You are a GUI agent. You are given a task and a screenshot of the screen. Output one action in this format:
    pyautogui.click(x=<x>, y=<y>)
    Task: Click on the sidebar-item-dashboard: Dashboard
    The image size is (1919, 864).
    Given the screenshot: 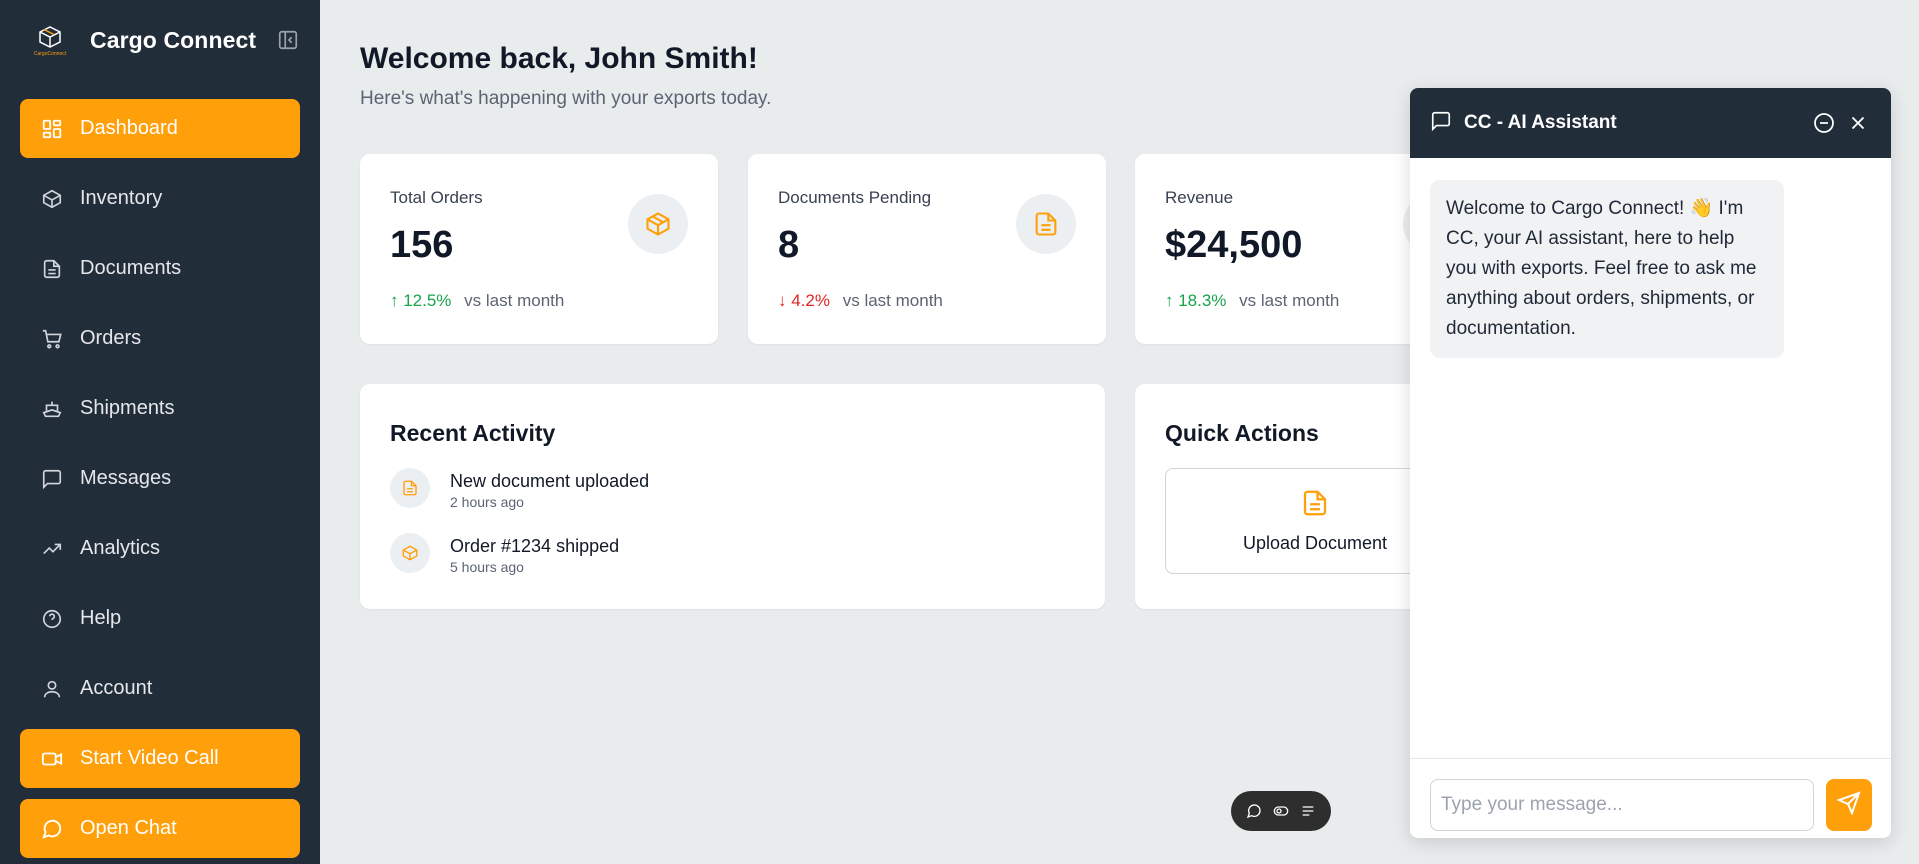 What is the action you would take?
    pyautogui.click(x=160, y=128)
    